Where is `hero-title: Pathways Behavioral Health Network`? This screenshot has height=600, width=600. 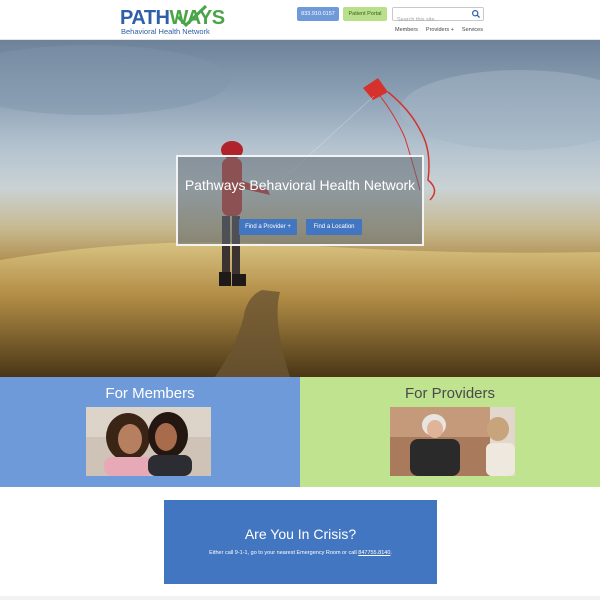 hero-title: Pathways Behavioral Health Network is located at coordinates (300, 185).